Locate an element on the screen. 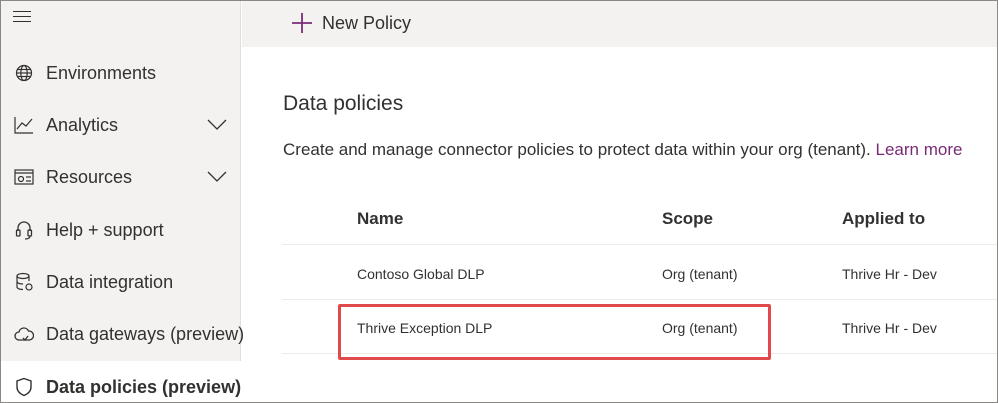 This screenshot has height=403, width=998. sidebar-item-data-policies: Data policies (preview) is located at coordinates (121, 381).